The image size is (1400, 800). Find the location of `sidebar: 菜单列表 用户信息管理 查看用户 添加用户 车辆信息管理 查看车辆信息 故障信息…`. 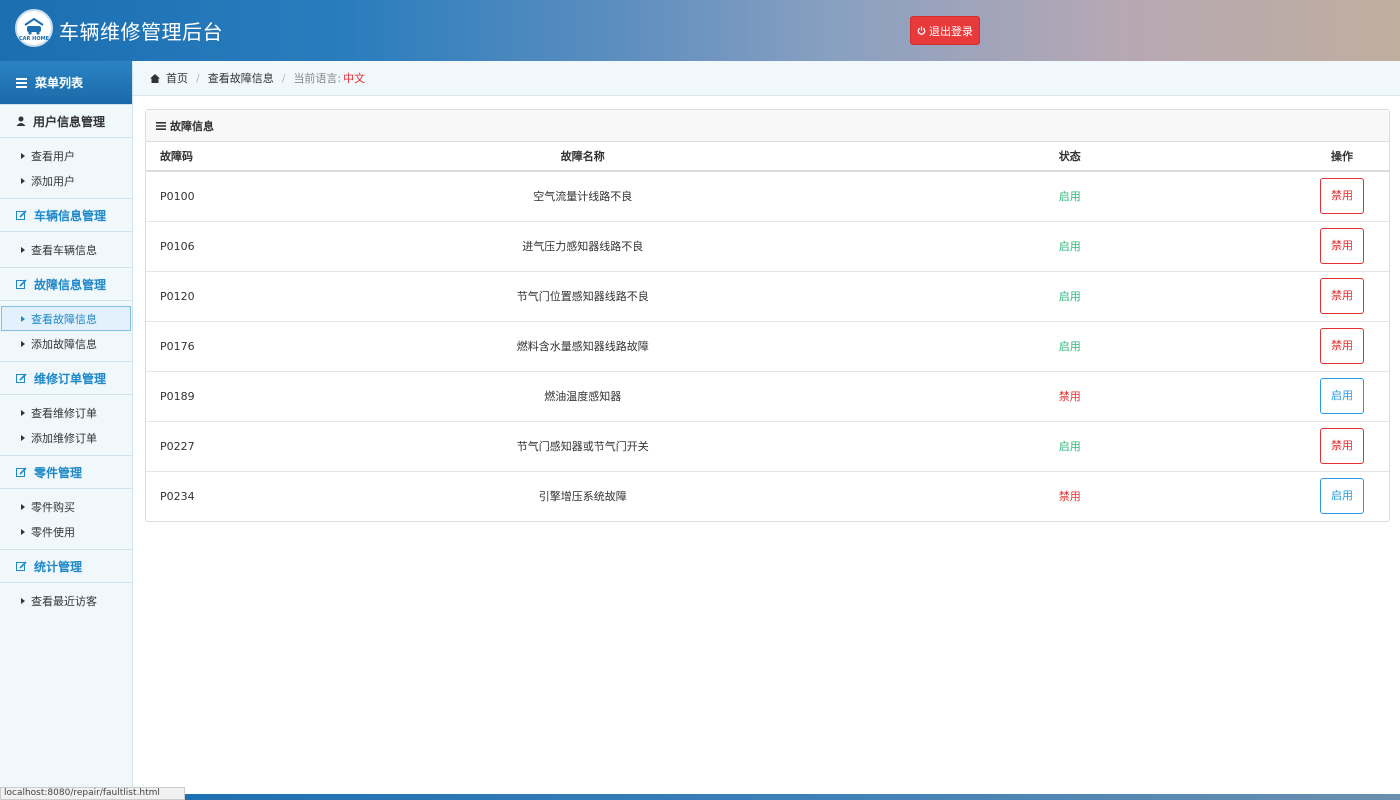

sidebar: 菜单列表 用户信息管理 查看用户 添加用户 车辆信息管理 查看车辆信息 故障信息… is located at coordinates (66, 430).